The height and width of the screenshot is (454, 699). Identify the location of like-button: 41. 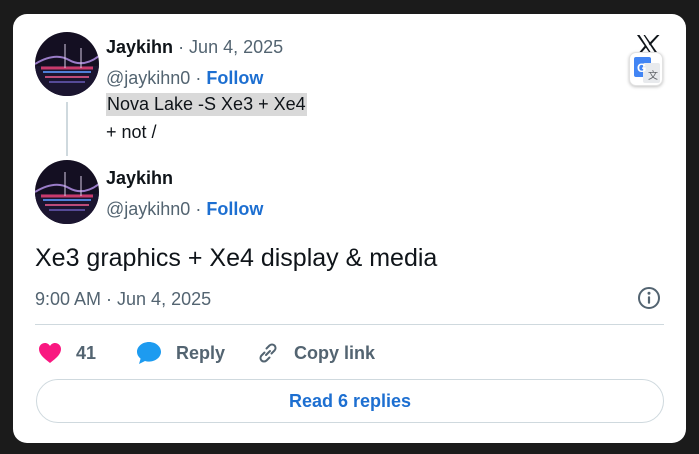
(67, 353).